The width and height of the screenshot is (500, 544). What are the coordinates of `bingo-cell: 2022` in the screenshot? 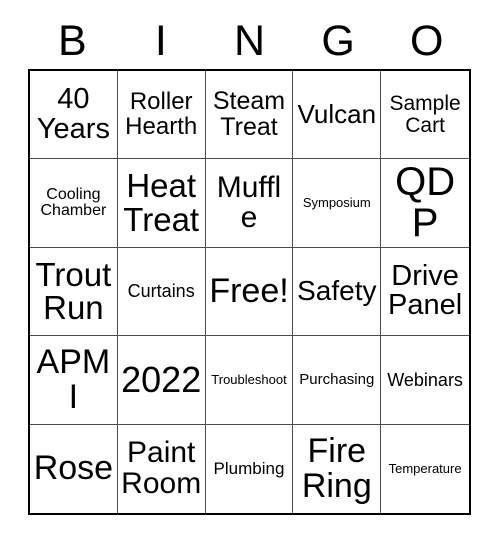 It's located at (161, 380).